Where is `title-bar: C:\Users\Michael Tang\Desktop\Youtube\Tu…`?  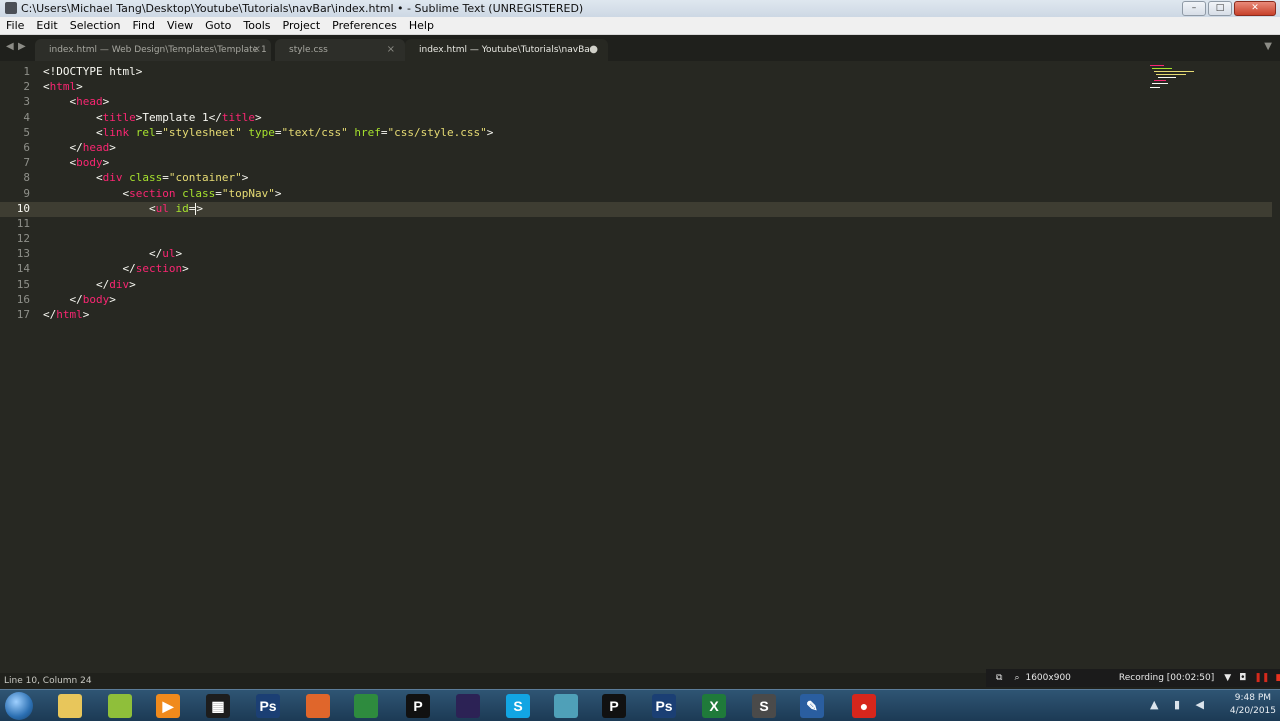 title-bar: C:\Users\Michael Tang\Desktop\Youtube\Tu… is located at coordinates (640, 9).